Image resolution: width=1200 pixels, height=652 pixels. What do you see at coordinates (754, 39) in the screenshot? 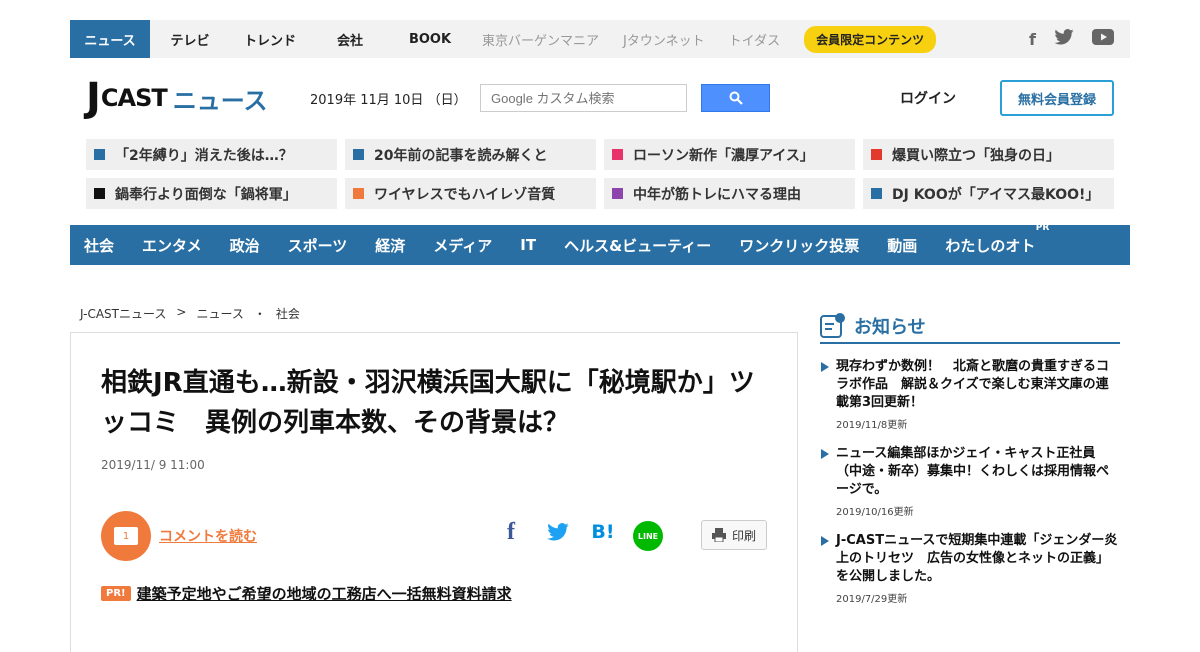
I see `top-nav-toidas: トイダス` at bounding box center [754, 39].